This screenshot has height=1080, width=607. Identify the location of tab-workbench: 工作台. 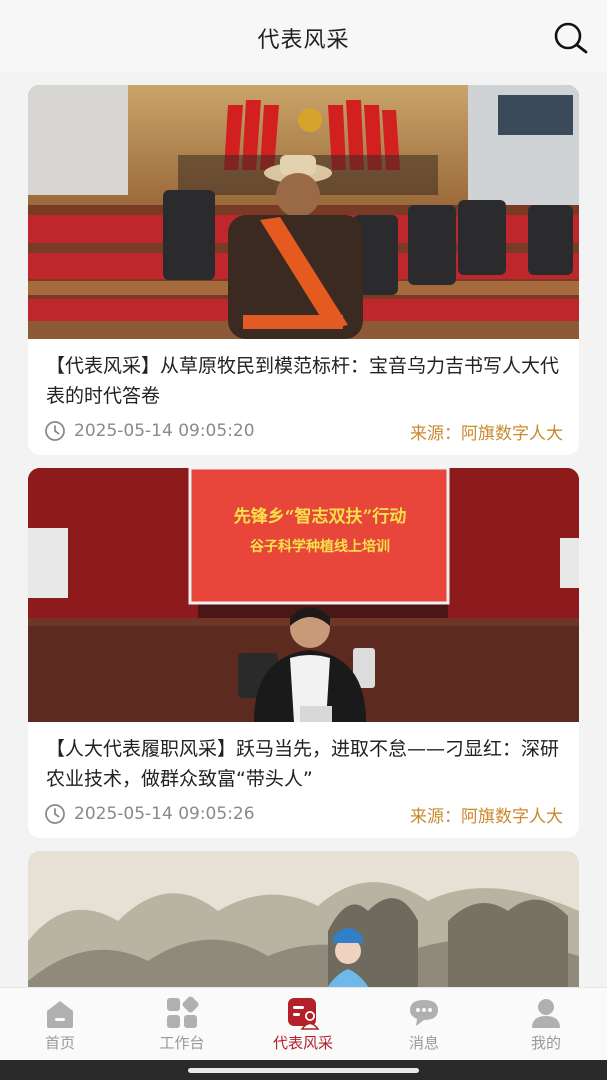
(182, 1024).